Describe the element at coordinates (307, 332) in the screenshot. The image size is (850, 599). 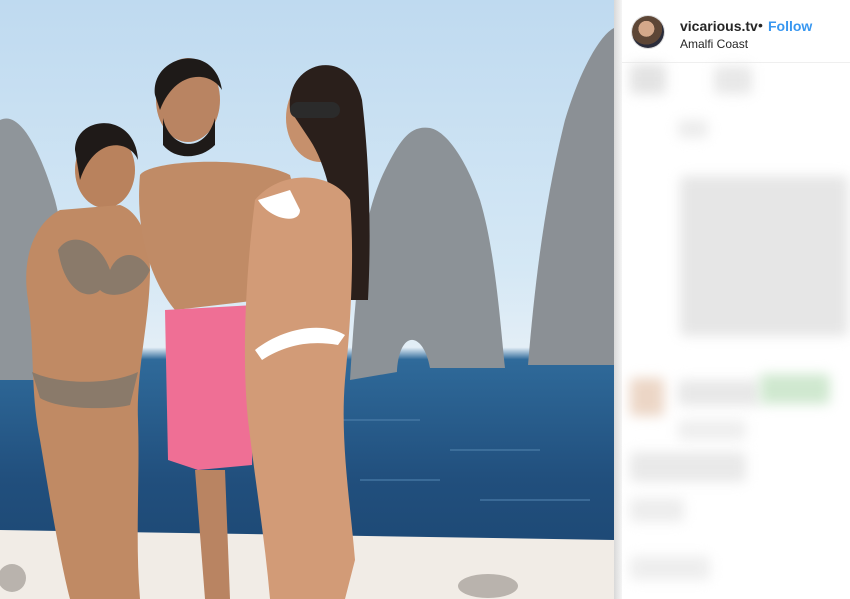
I see `person-right` at that location.